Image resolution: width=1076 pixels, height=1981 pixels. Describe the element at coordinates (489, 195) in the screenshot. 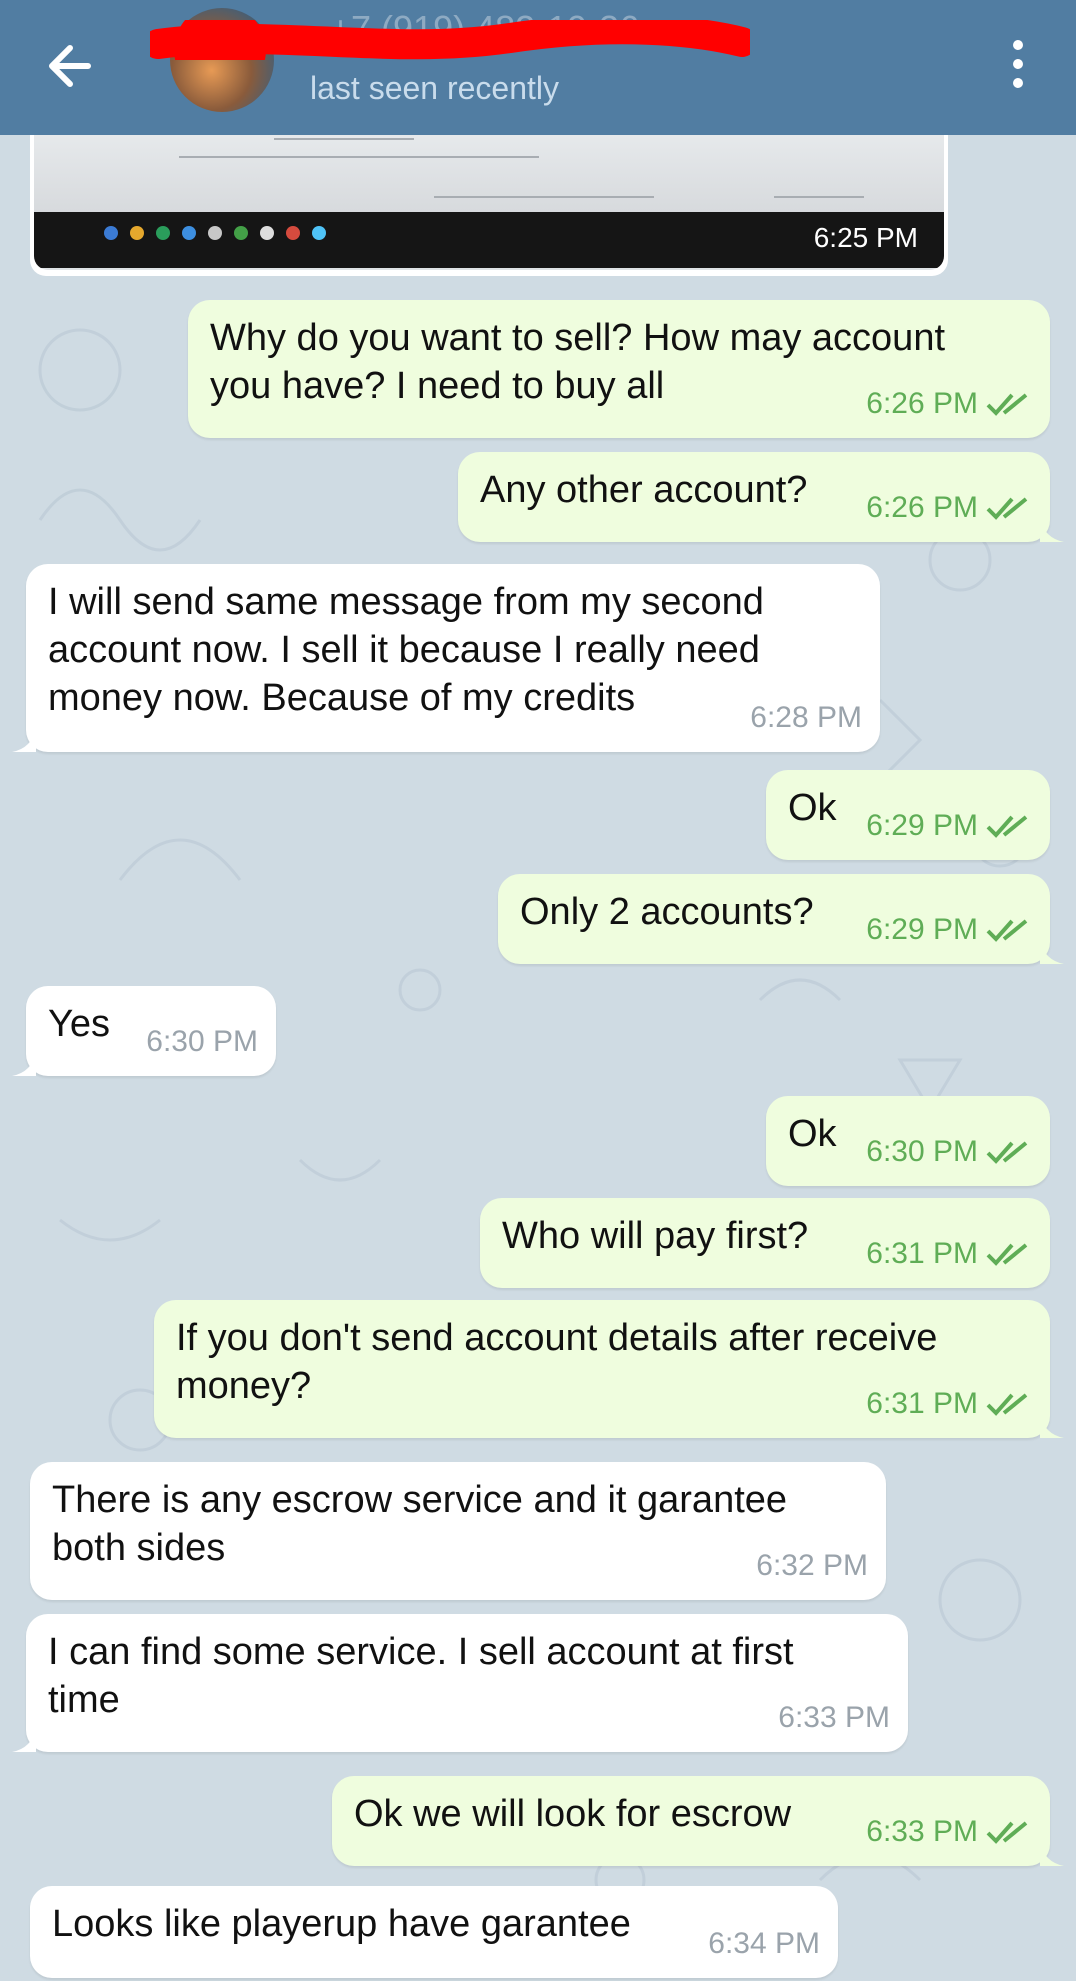

I see `screenshot-image: 6:25 PM` at that location.